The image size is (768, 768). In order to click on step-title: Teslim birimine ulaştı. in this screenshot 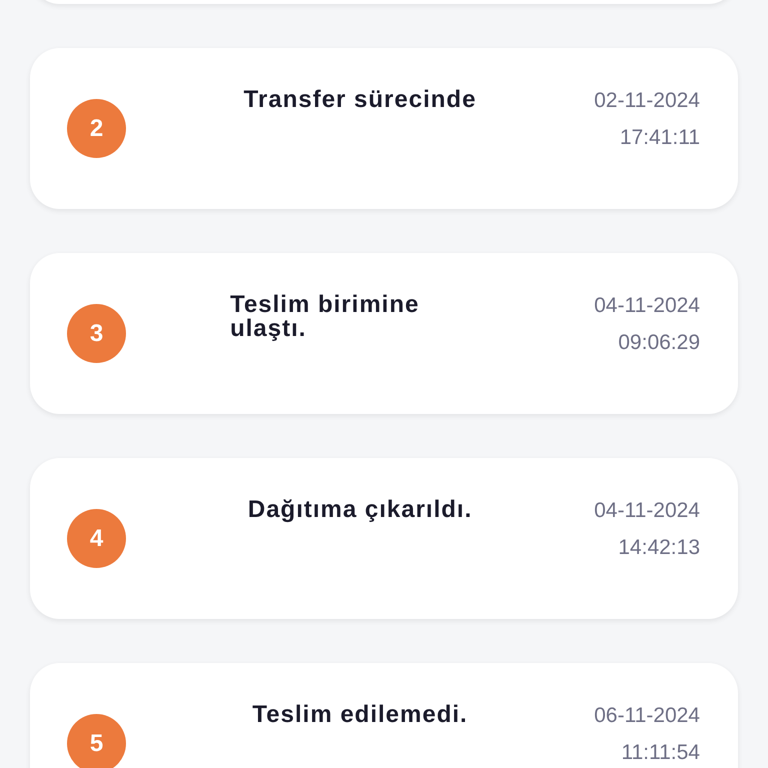, I will do `click(325, 317)`.